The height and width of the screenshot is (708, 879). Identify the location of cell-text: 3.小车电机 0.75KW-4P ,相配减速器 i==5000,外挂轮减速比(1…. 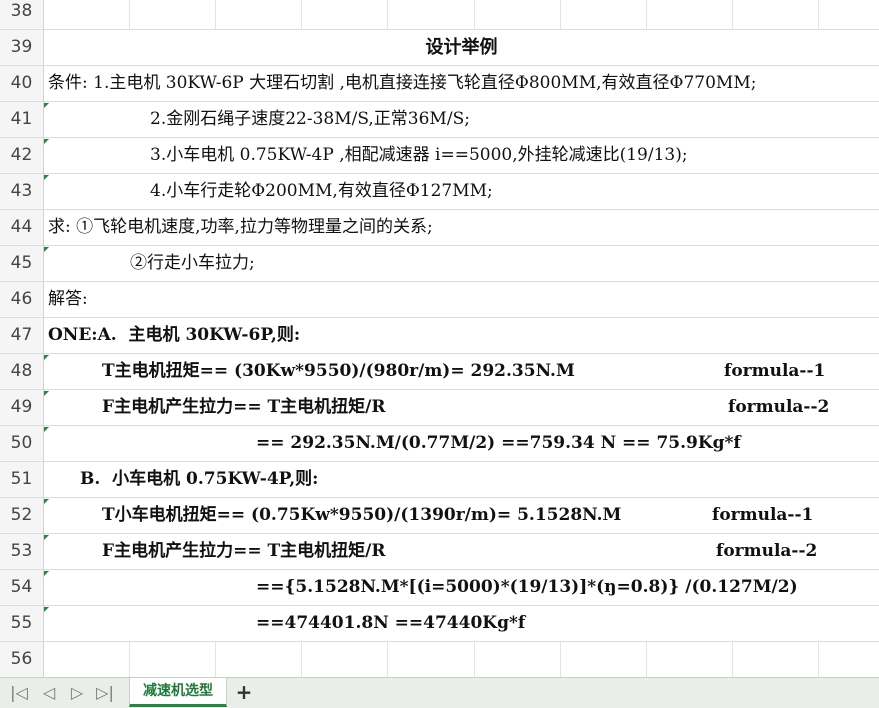
(419, 155).